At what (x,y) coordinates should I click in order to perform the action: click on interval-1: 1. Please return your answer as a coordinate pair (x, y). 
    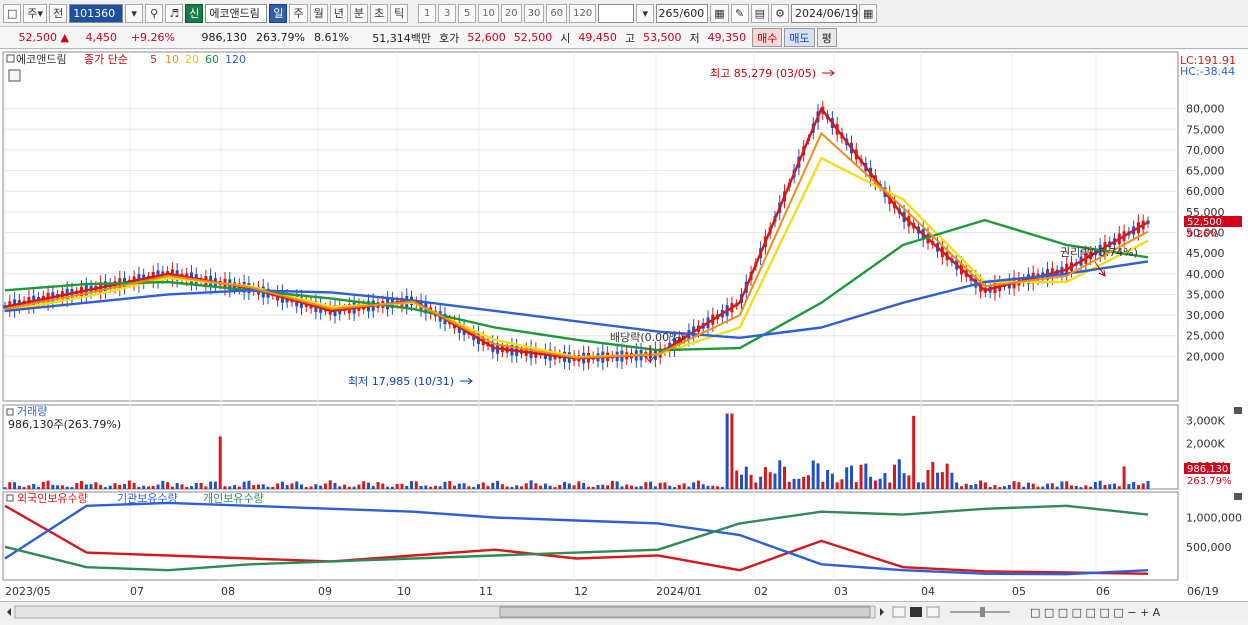
    Looking at the image, I should click on (427, 13).